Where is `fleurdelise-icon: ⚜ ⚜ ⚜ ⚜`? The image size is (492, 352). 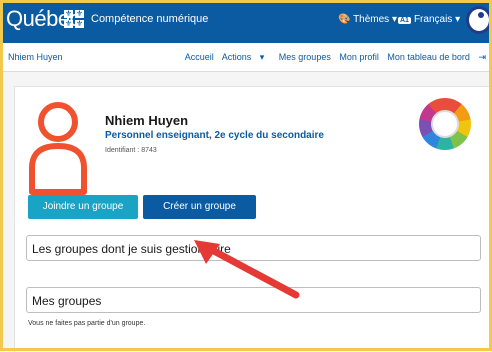
fleurdelise-icon: ⚜ ⚜ ⚜ ⚜ is located at coordinates (74, 18).